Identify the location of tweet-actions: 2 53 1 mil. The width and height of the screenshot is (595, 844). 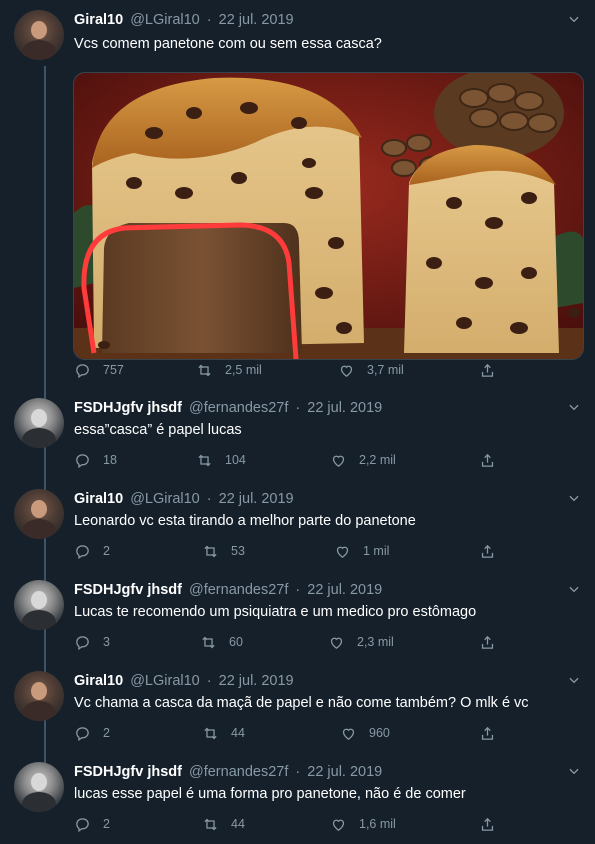
(289, 551).